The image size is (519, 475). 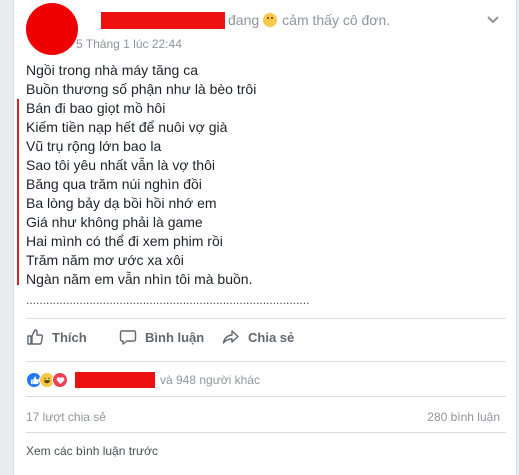 What do you see at coordinates (270, 20) in the screenshot?
I see `sad-face-icon` at bounding box center [270, 20].